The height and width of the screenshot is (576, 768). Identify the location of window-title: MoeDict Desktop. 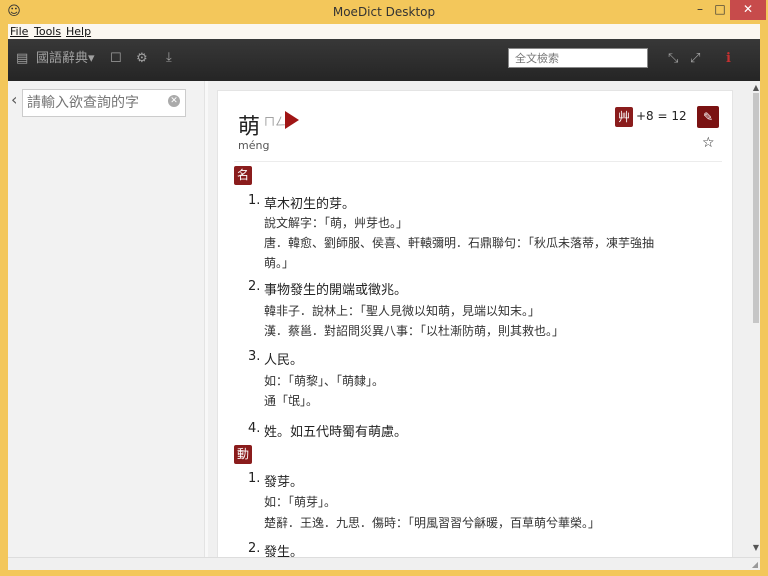
(384, 12).